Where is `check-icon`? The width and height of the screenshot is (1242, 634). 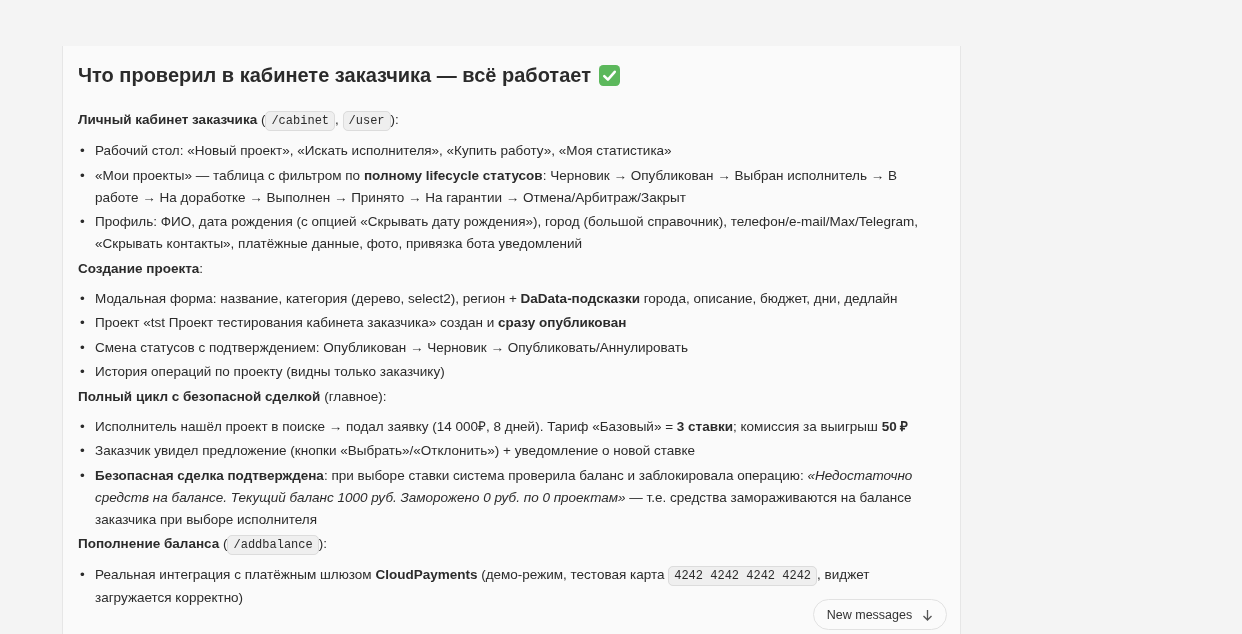
check-icon is located at coordinates (609, 75).